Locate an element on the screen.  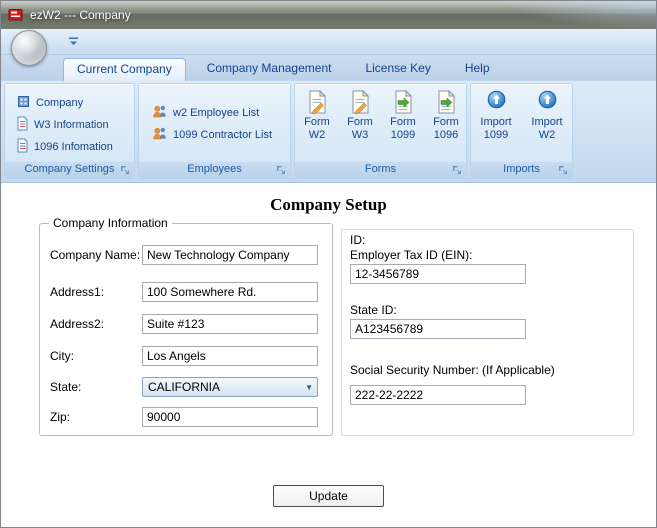
address2-input is located at coordinates (230, 324).